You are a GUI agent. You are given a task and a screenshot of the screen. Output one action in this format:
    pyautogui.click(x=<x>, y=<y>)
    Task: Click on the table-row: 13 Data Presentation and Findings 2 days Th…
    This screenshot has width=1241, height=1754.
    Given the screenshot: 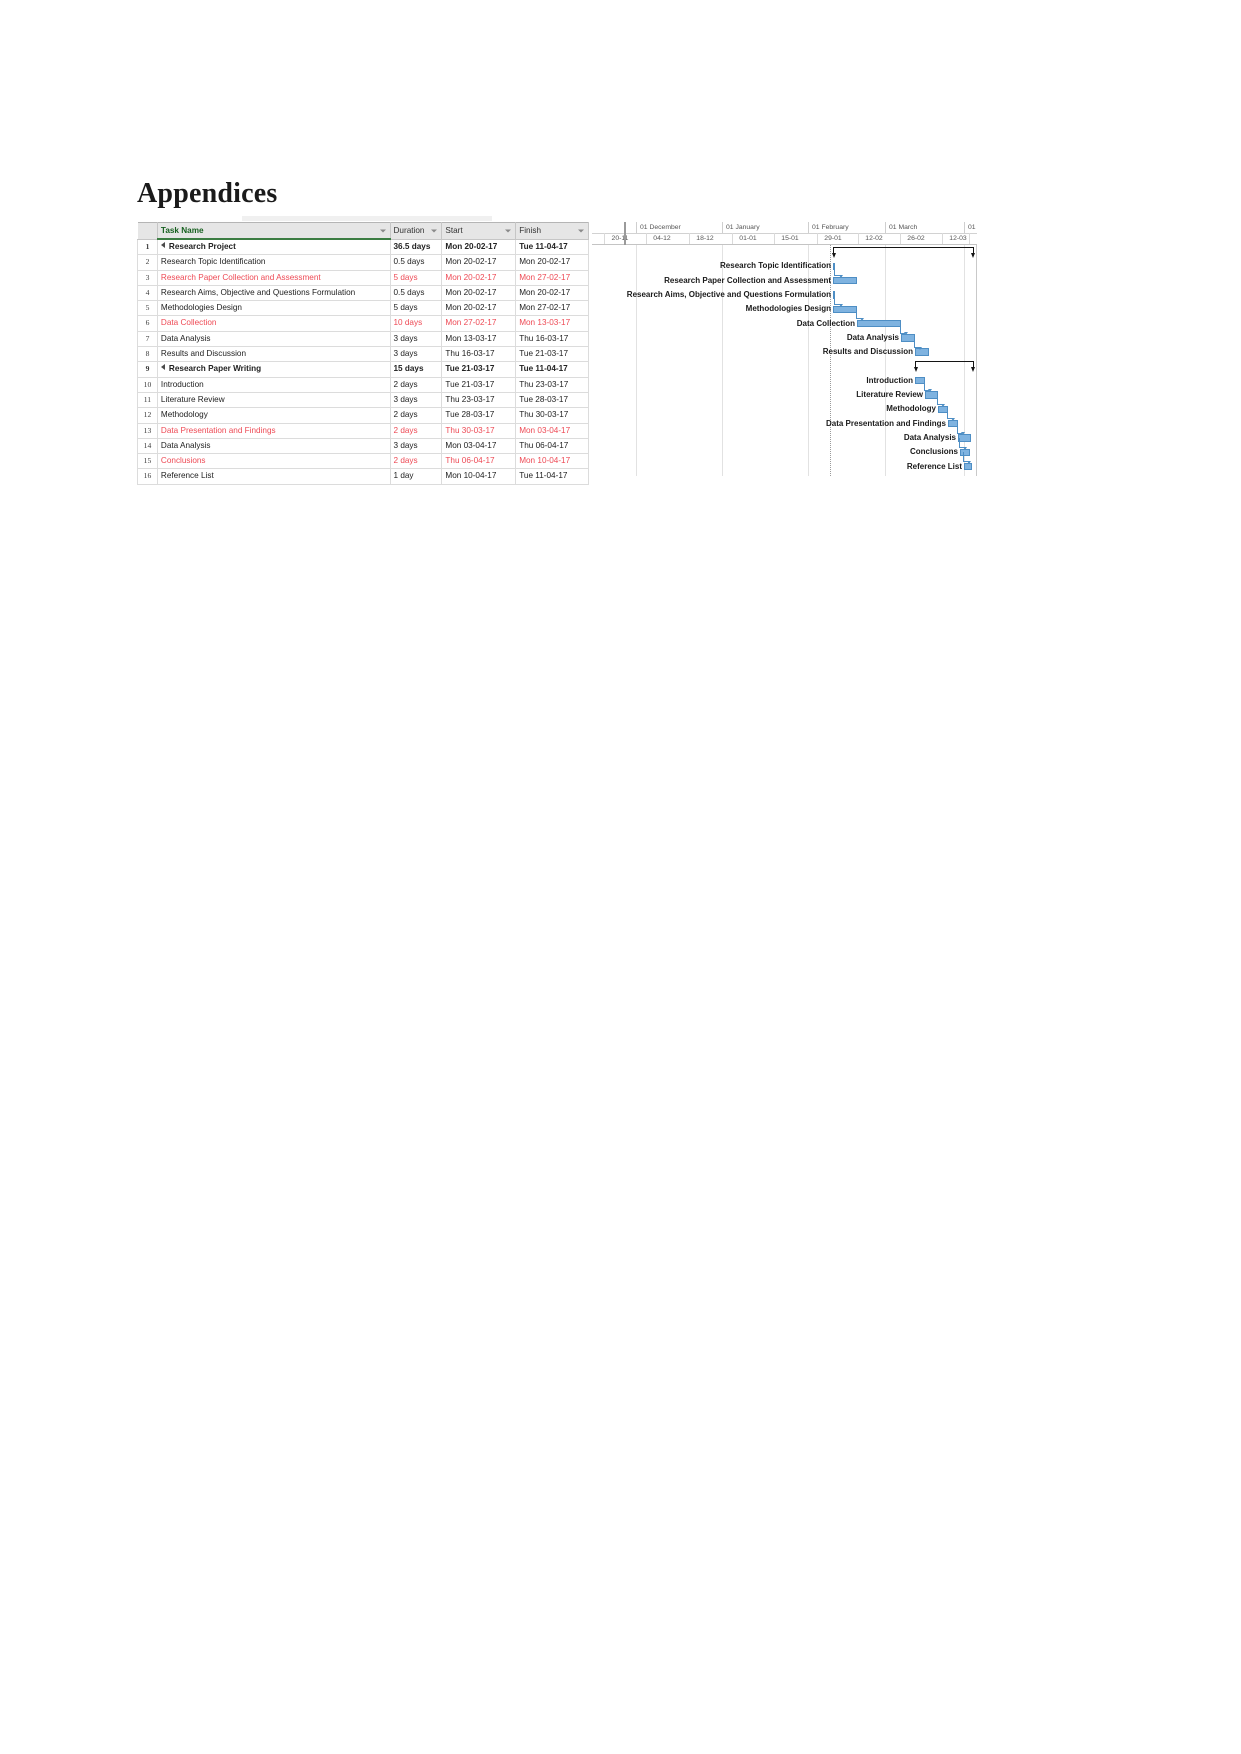 What is the action you would take?
    pyautogui.click(x=363, y=430)
    